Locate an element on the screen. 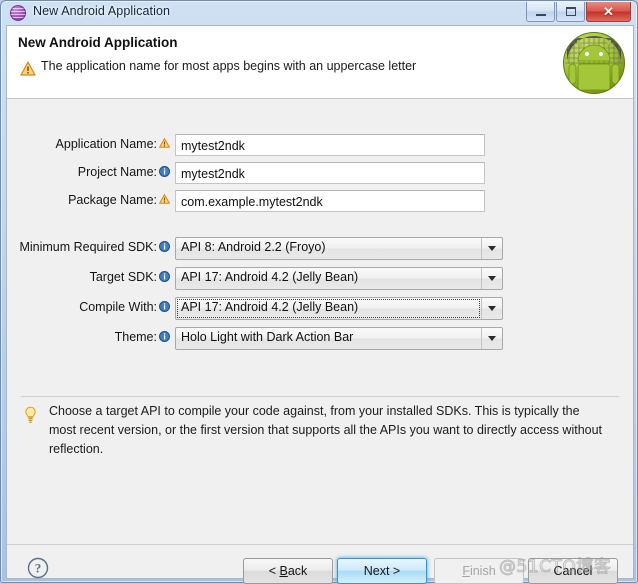 This screenshot has width=638, height=584. android-robot-logo is located at coordinates (594, 63).